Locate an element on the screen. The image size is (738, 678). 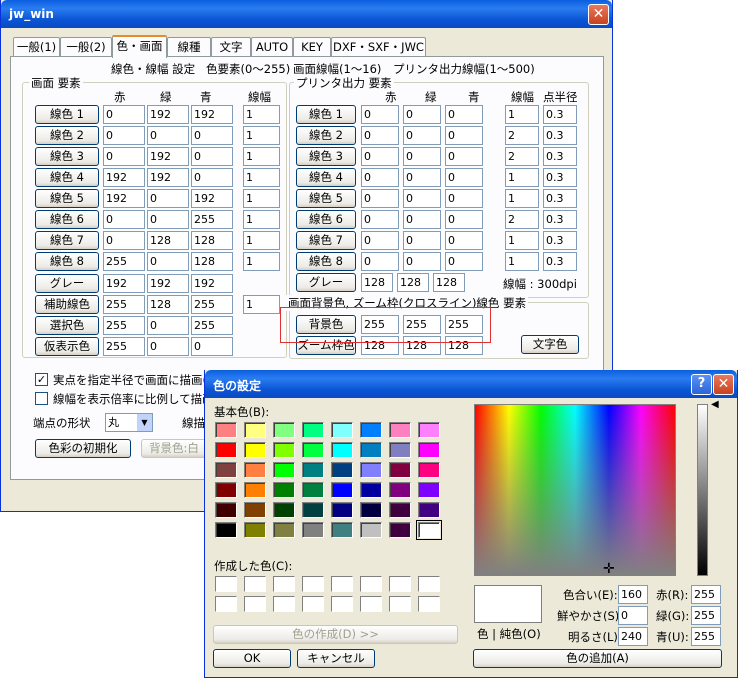
screen-select-green-input: 0 is located at coordinates (168, 325).